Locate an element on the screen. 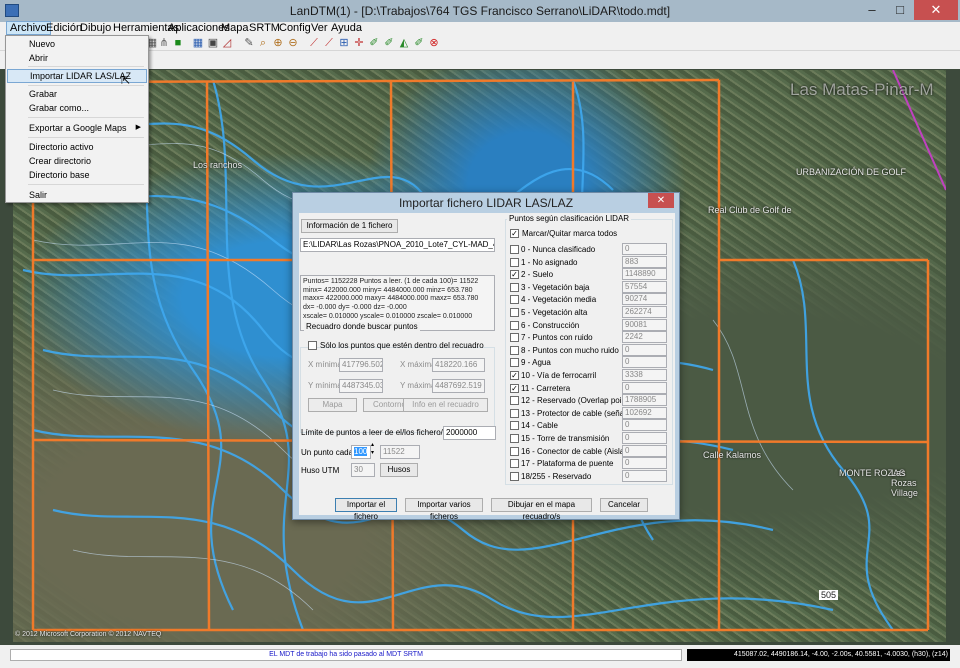 Image resolution: width=960 pixels, height=668 pixels. zoom-in-icon: ⊕ is located at coordinates (278, 43).